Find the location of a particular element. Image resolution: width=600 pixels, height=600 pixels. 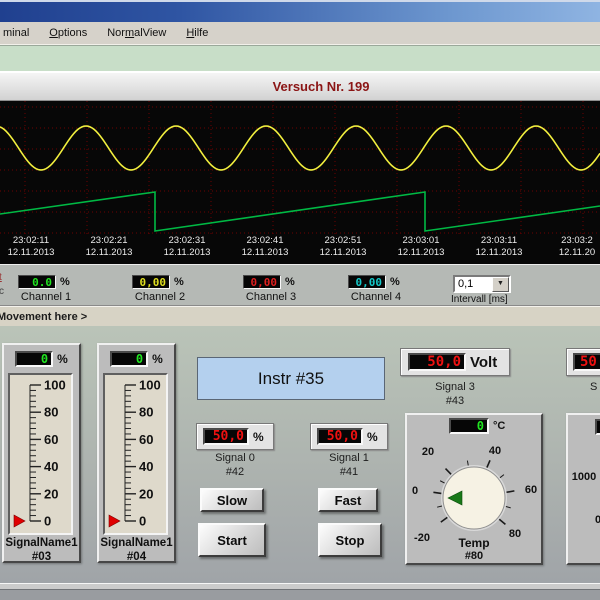

menu-bar: minal Options NormalView Hilfe is located at coordinates (300, 33).